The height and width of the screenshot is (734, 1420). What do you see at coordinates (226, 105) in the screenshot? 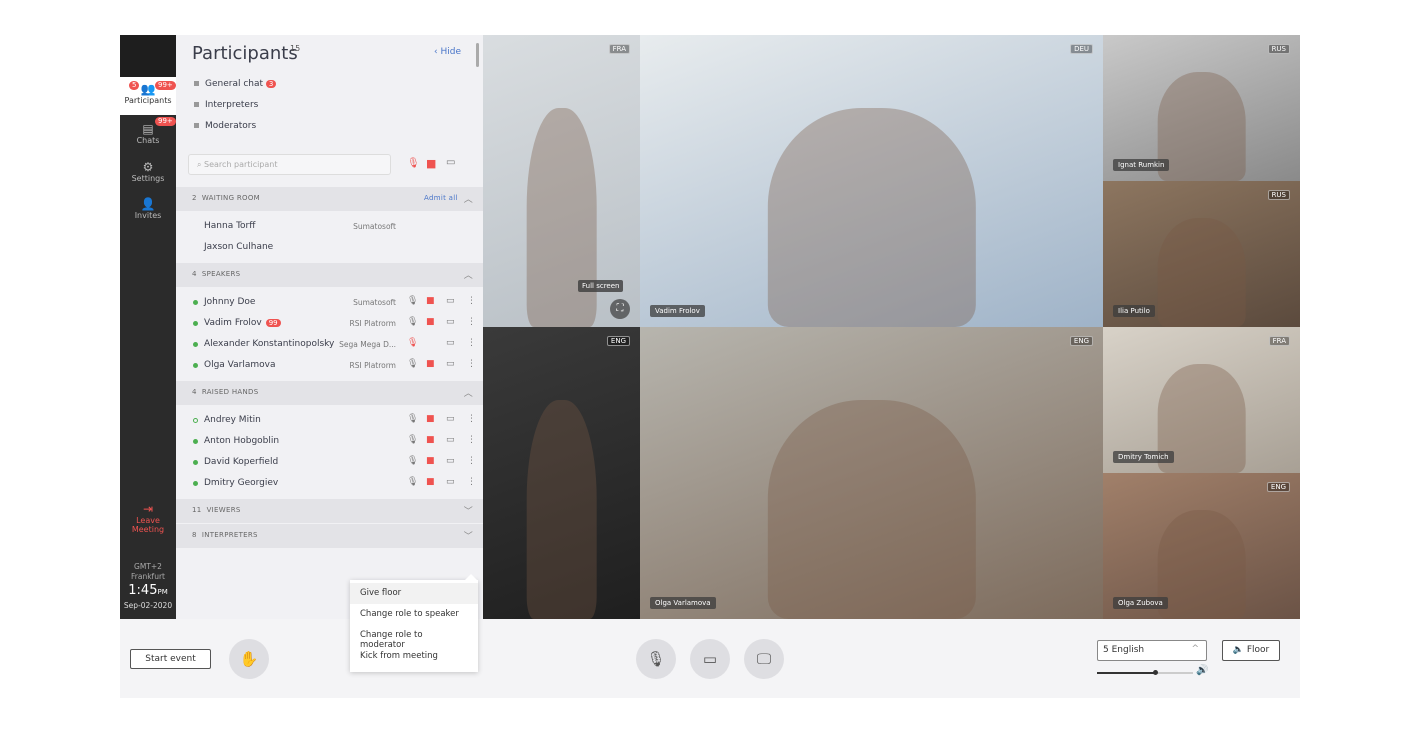
I see `channel-interpreters: Interpreters` at bounding box center [226, 105].